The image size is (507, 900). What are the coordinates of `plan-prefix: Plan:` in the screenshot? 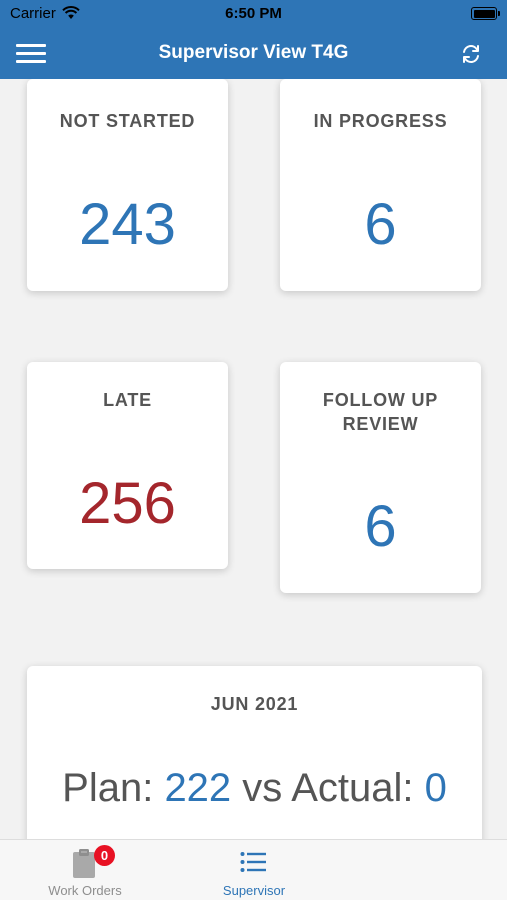 It's located at (113, 788).